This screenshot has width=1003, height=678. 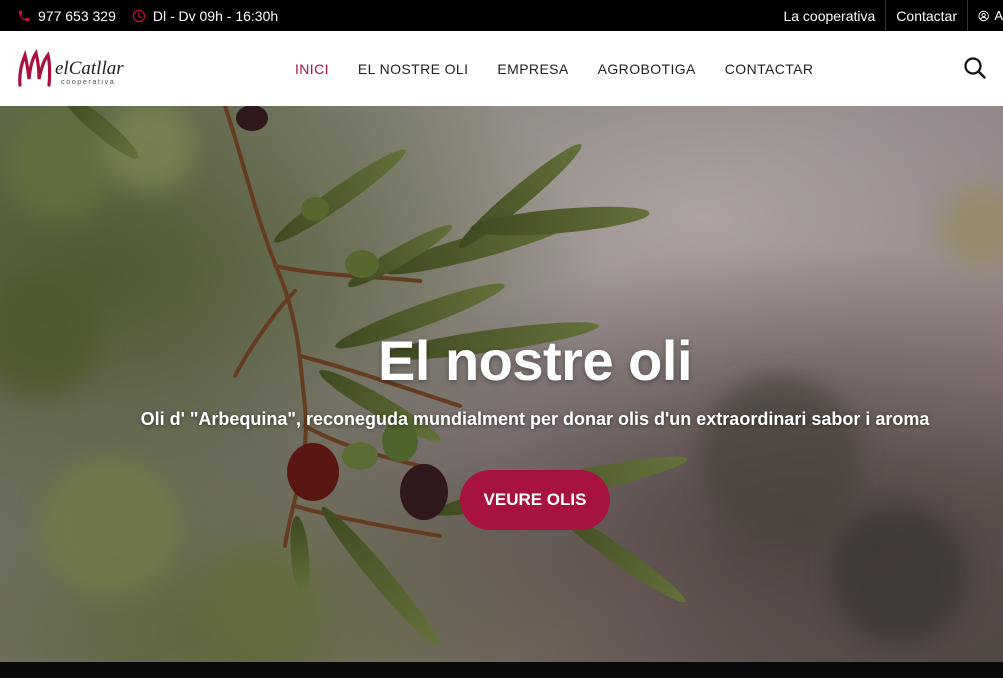 What do you see at coordinates (647, 69) in the screenshot?
I see `nav-agrobotiga: AGROBOTIGA` at bounding box center [647, 69].